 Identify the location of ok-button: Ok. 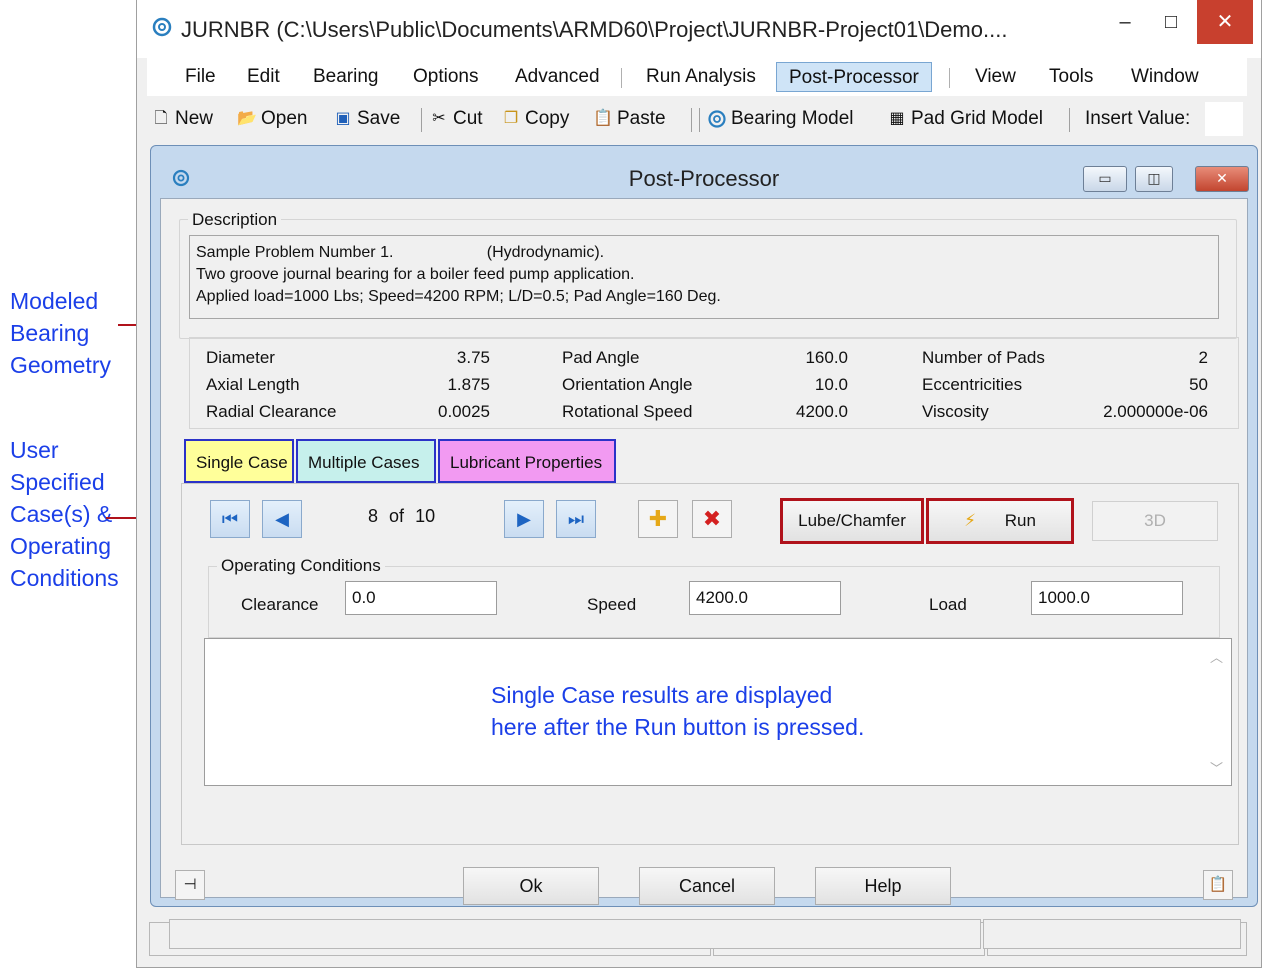
(531, 886).